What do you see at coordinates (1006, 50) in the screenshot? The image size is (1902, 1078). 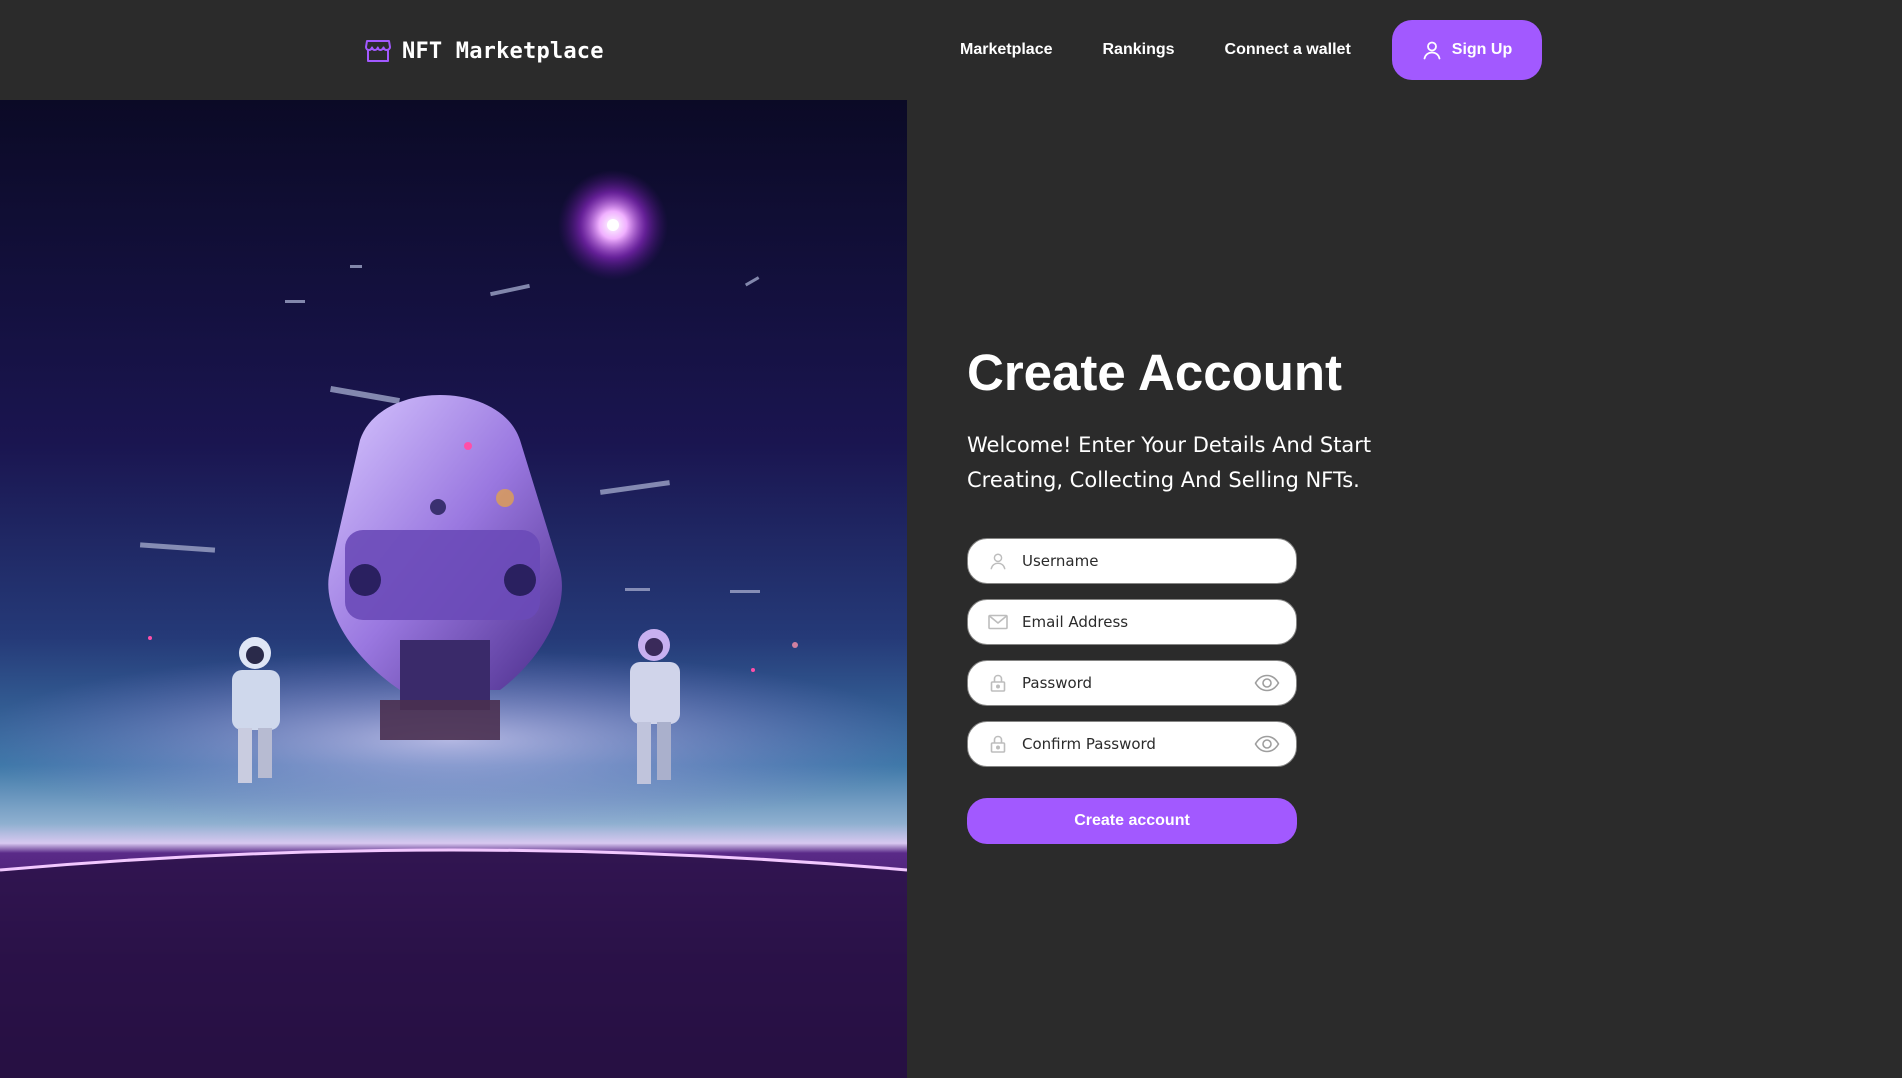 I see `nav-link-marketplace: Marketplace` at bounding box center [1006, 50].